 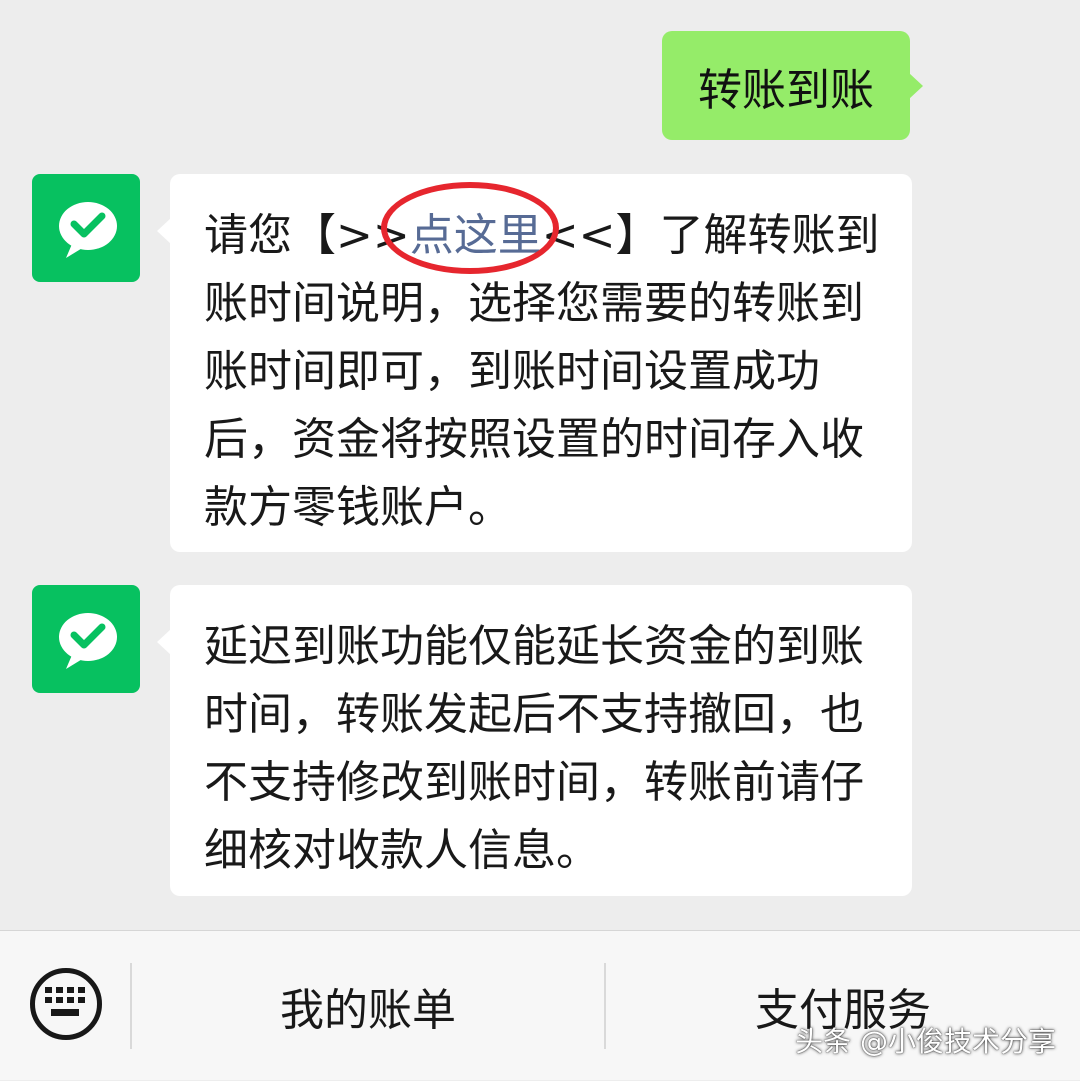 What do you see at coordinates (476, 235) in the screenshot?
I see `click-here-link: 点这里` at bounding box center [476, 235].